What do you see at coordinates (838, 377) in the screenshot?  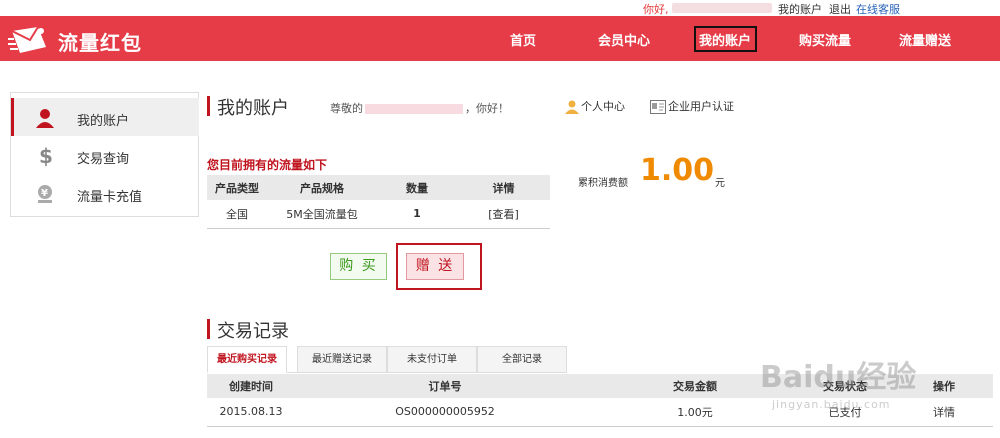 I see `watermark-text: Baidu经验` at bounding box center [838, 377].